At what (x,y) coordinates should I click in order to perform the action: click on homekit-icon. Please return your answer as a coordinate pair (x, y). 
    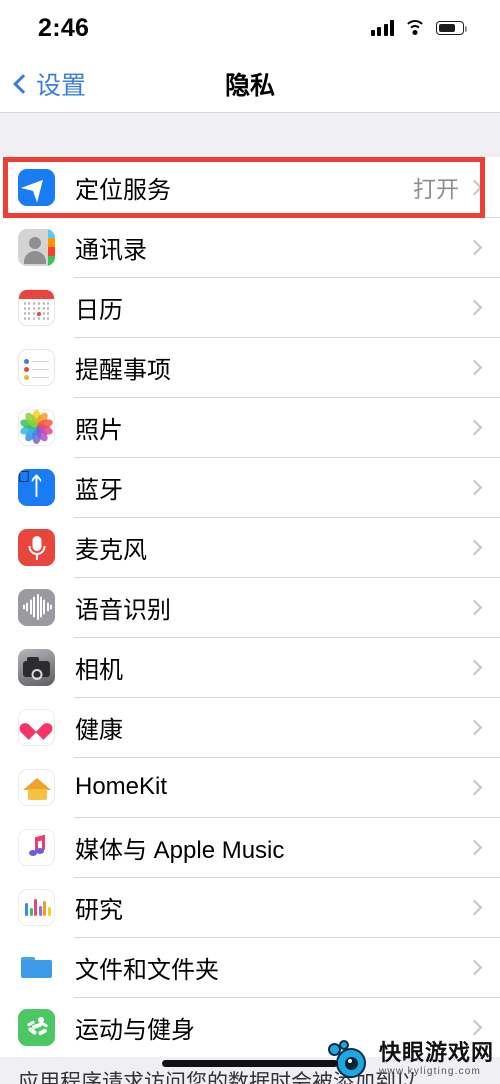
    Looking at the image, I should click on (36, 787).